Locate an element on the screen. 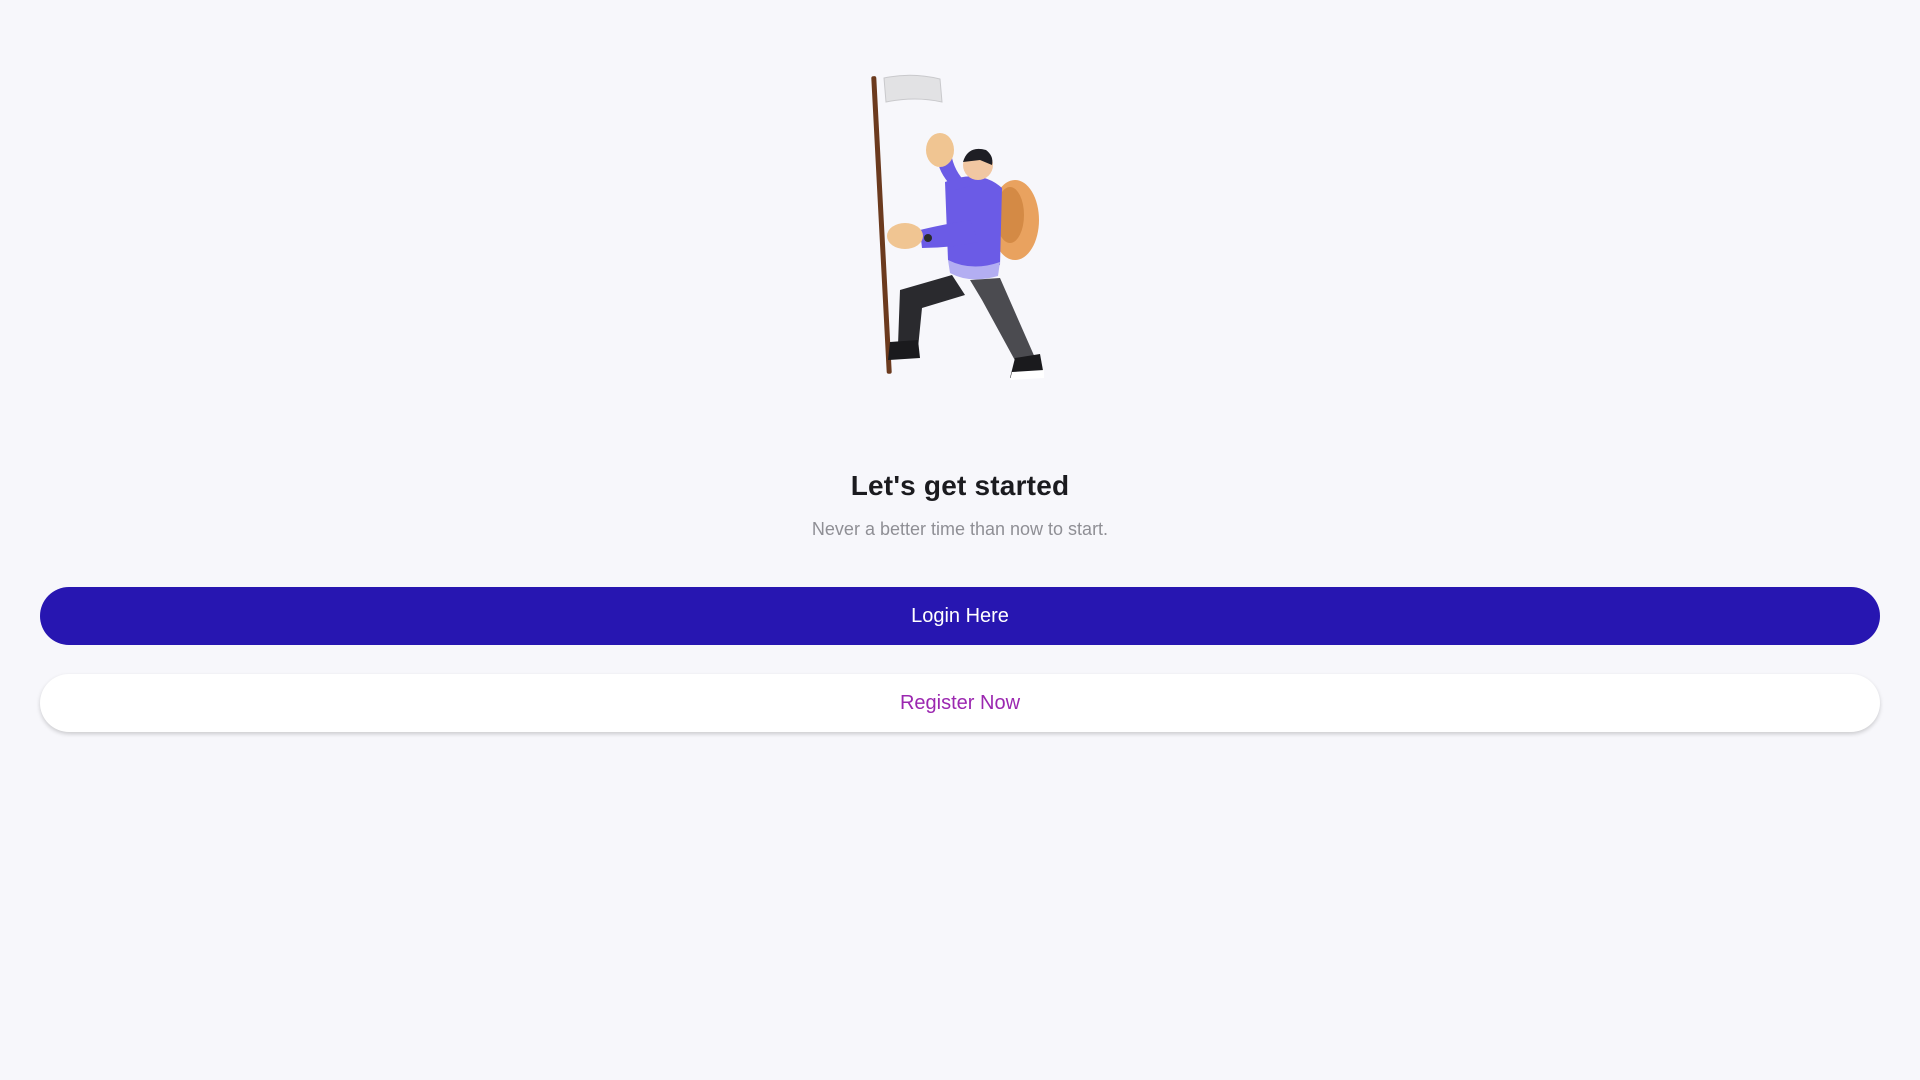  hiker-with-flag-icon is located at coordinates (960, 227).